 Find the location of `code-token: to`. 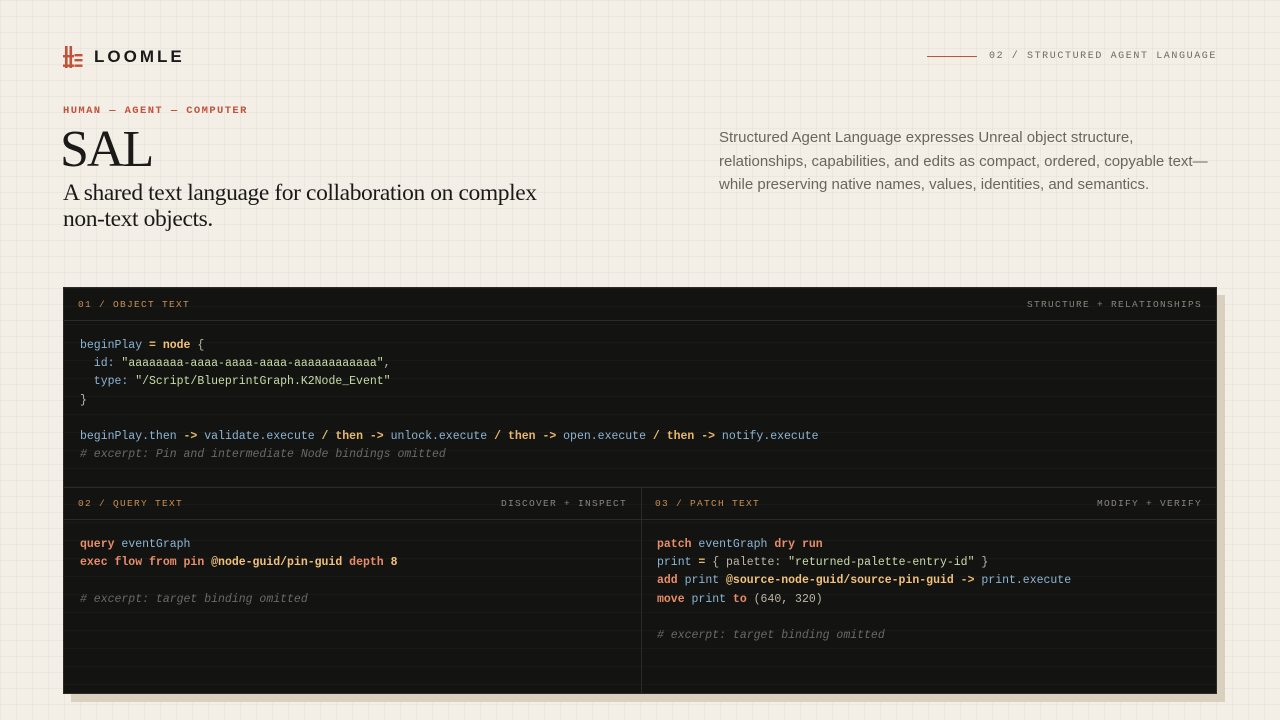

code-token: to is located at coordinates (739, 599).